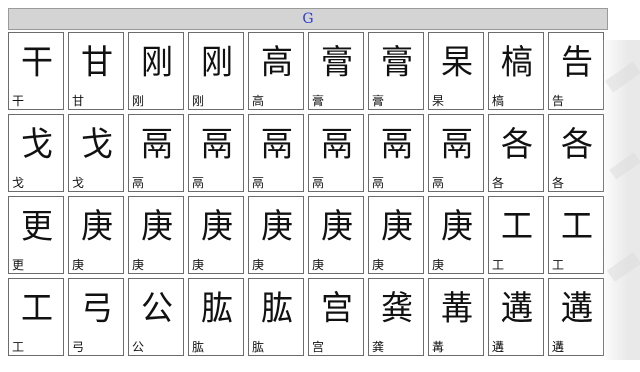  Describe the element at coordinates (516, 71) in the screenshot. I see `character-cell: 槁槁` at that location.